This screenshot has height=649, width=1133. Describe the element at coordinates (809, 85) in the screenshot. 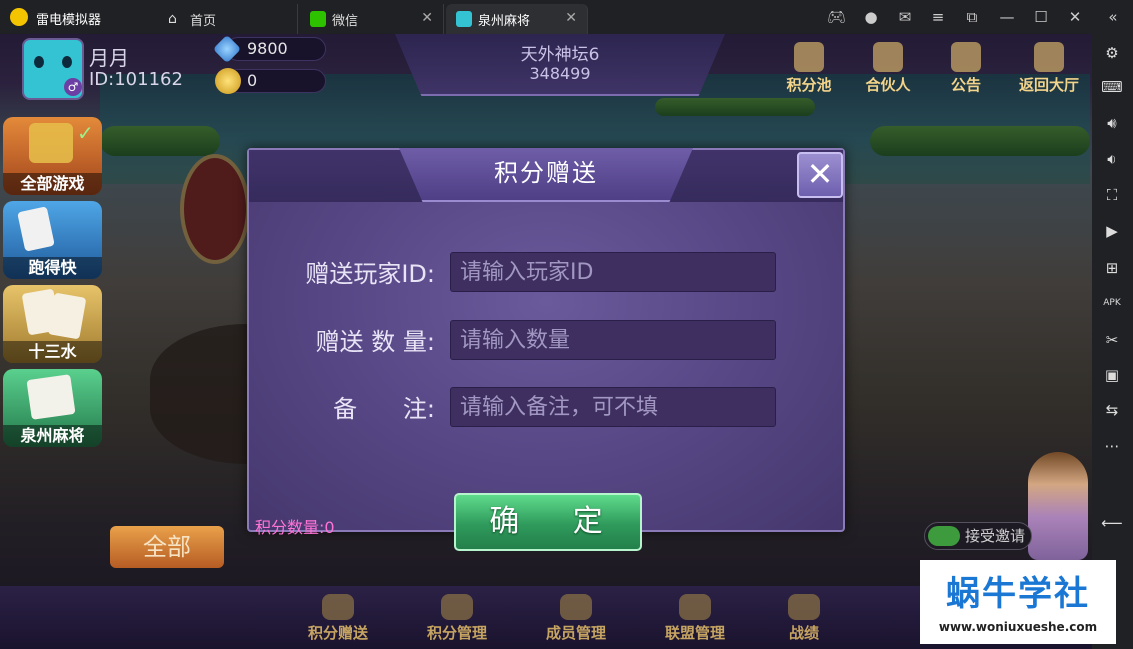

I see `button-label: 积分池` at that location.